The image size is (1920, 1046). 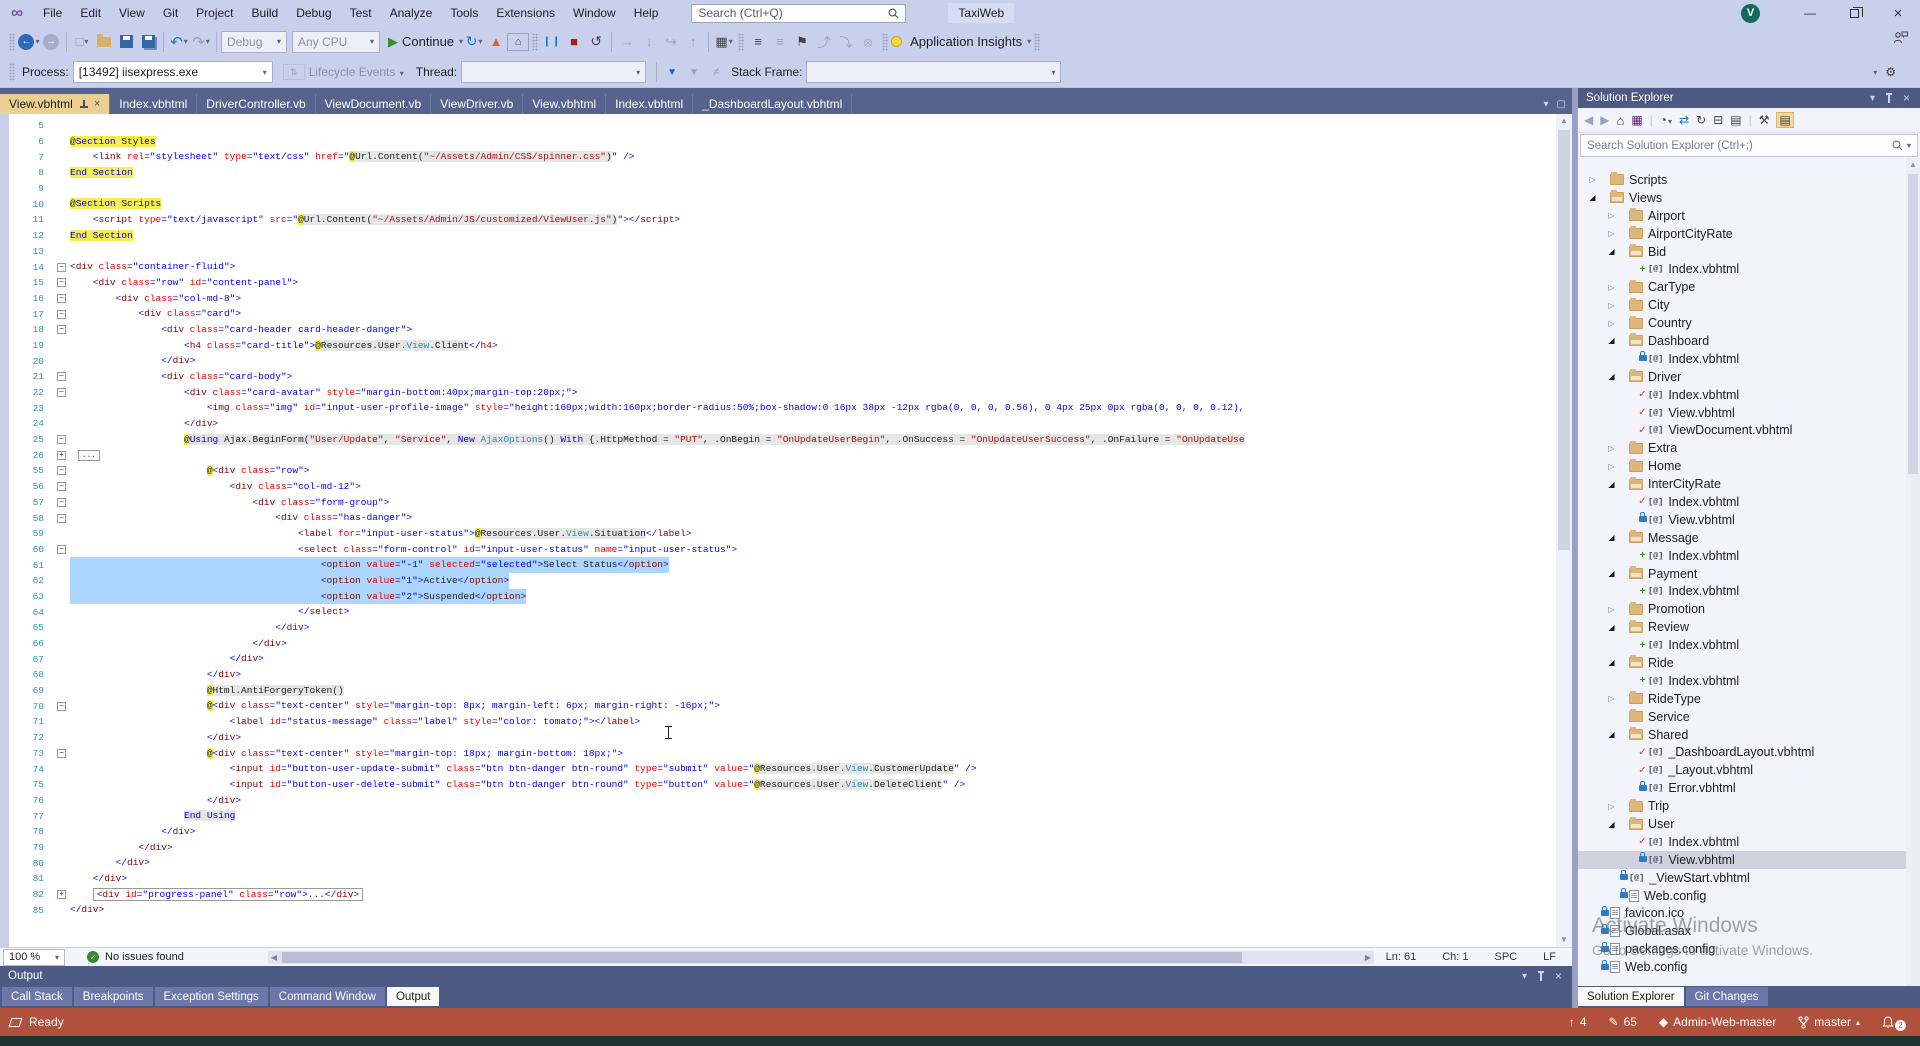 What do you see at coordinates (1701, 120) in the screenshot?
I see `refresh-icon: ↻` at bounding box center [1701, 120].